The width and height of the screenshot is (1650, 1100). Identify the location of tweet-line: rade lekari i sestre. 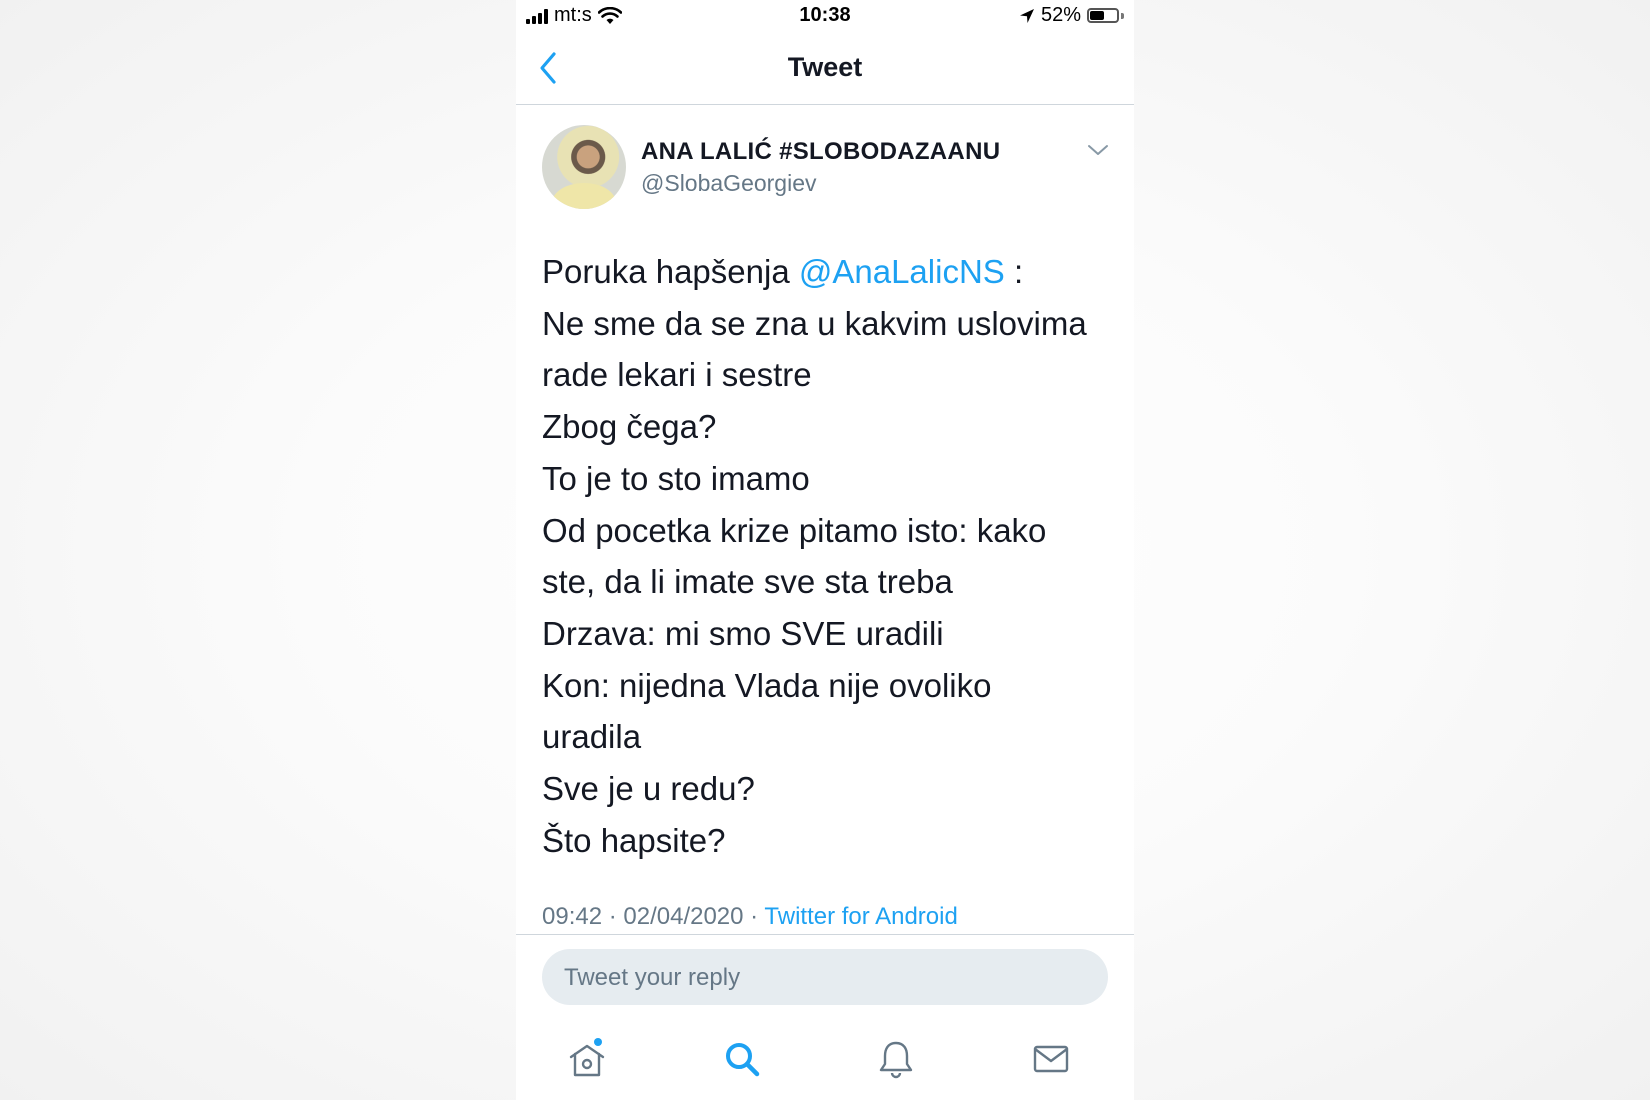
(677, 375).